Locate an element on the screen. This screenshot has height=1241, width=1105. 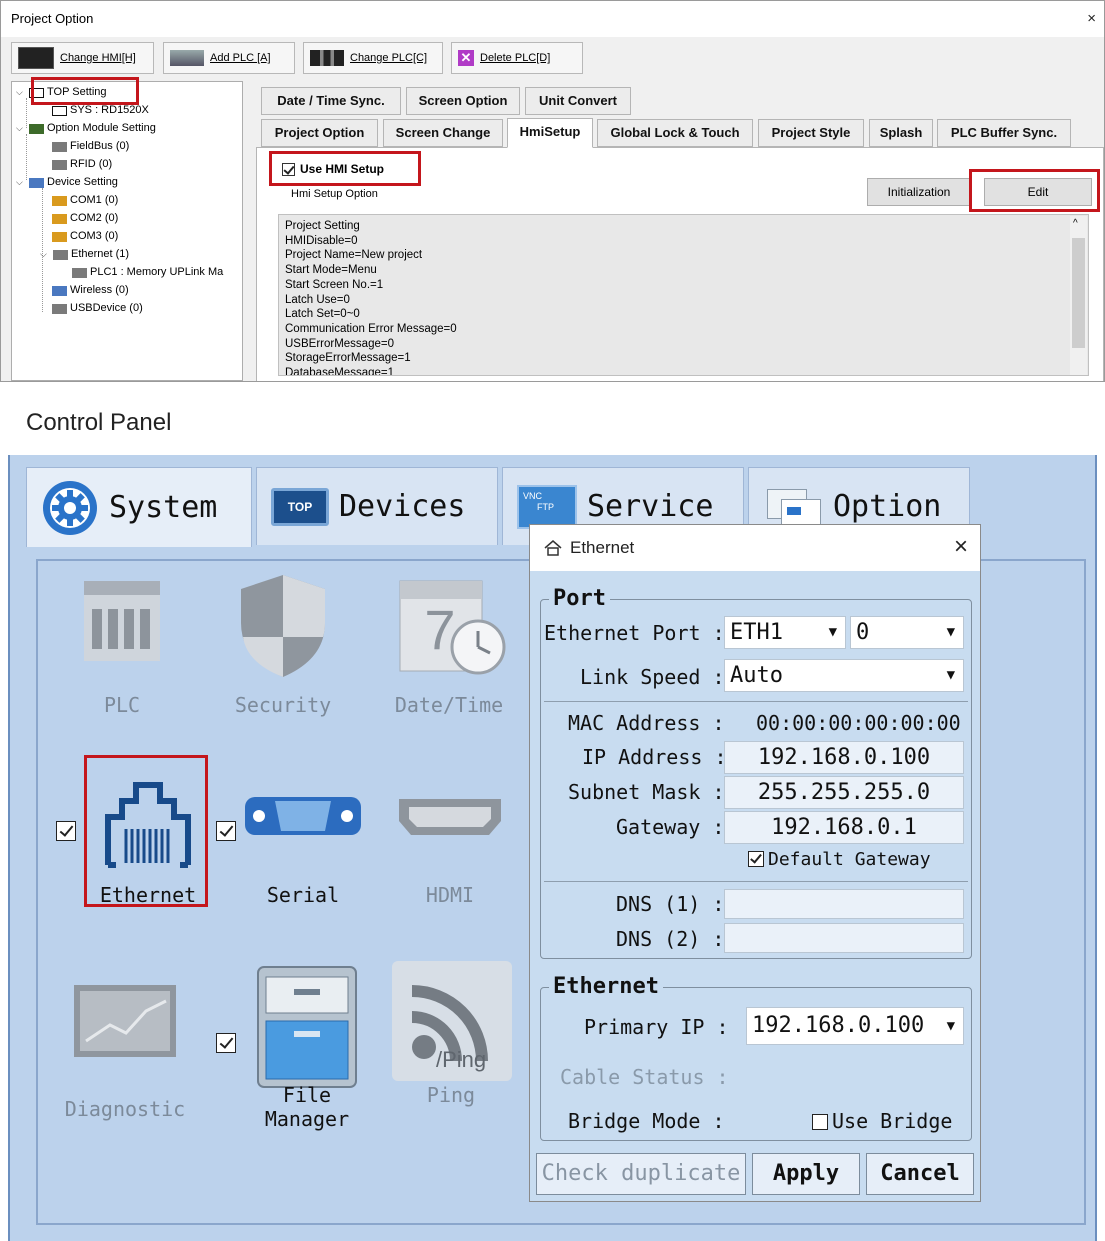
ethernet-port-value: ETH1 is located at coordinates (756, 632).